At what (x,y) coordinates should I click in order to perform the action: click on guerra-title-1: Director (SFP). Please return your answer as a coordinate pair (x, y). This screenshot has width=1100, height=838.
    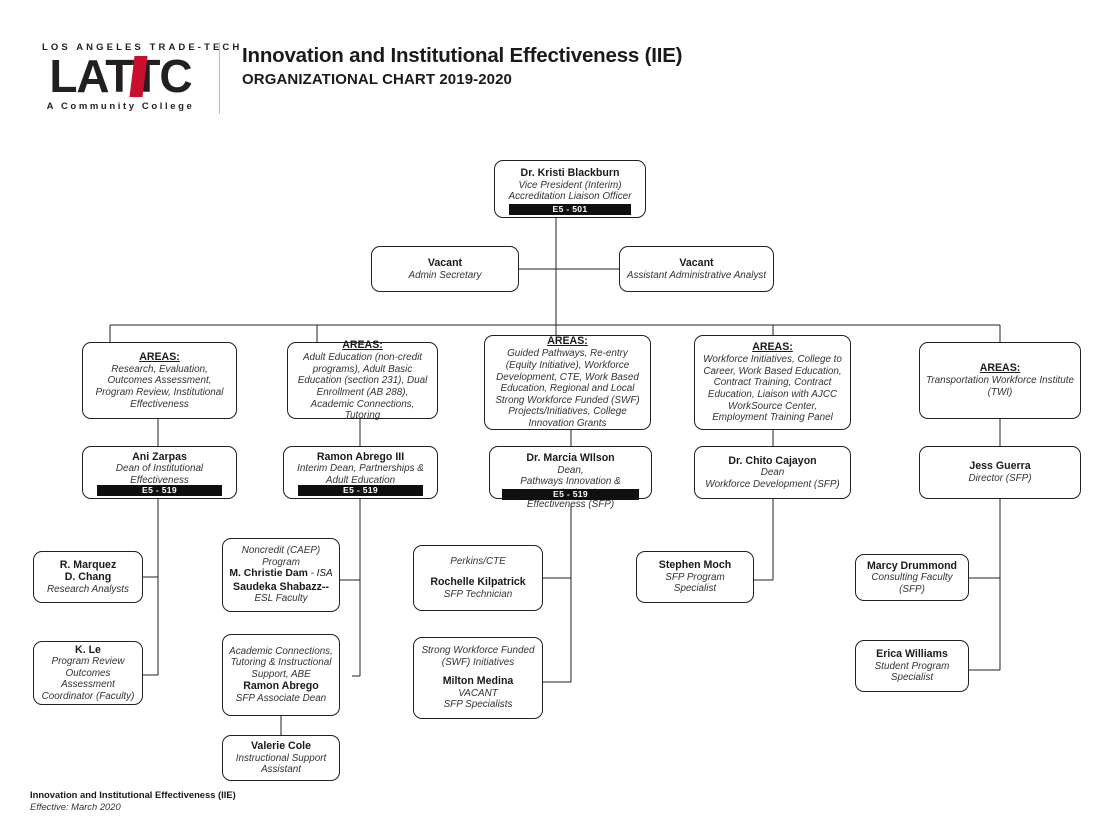
    Looking at the image, I should click on (1000, 478).